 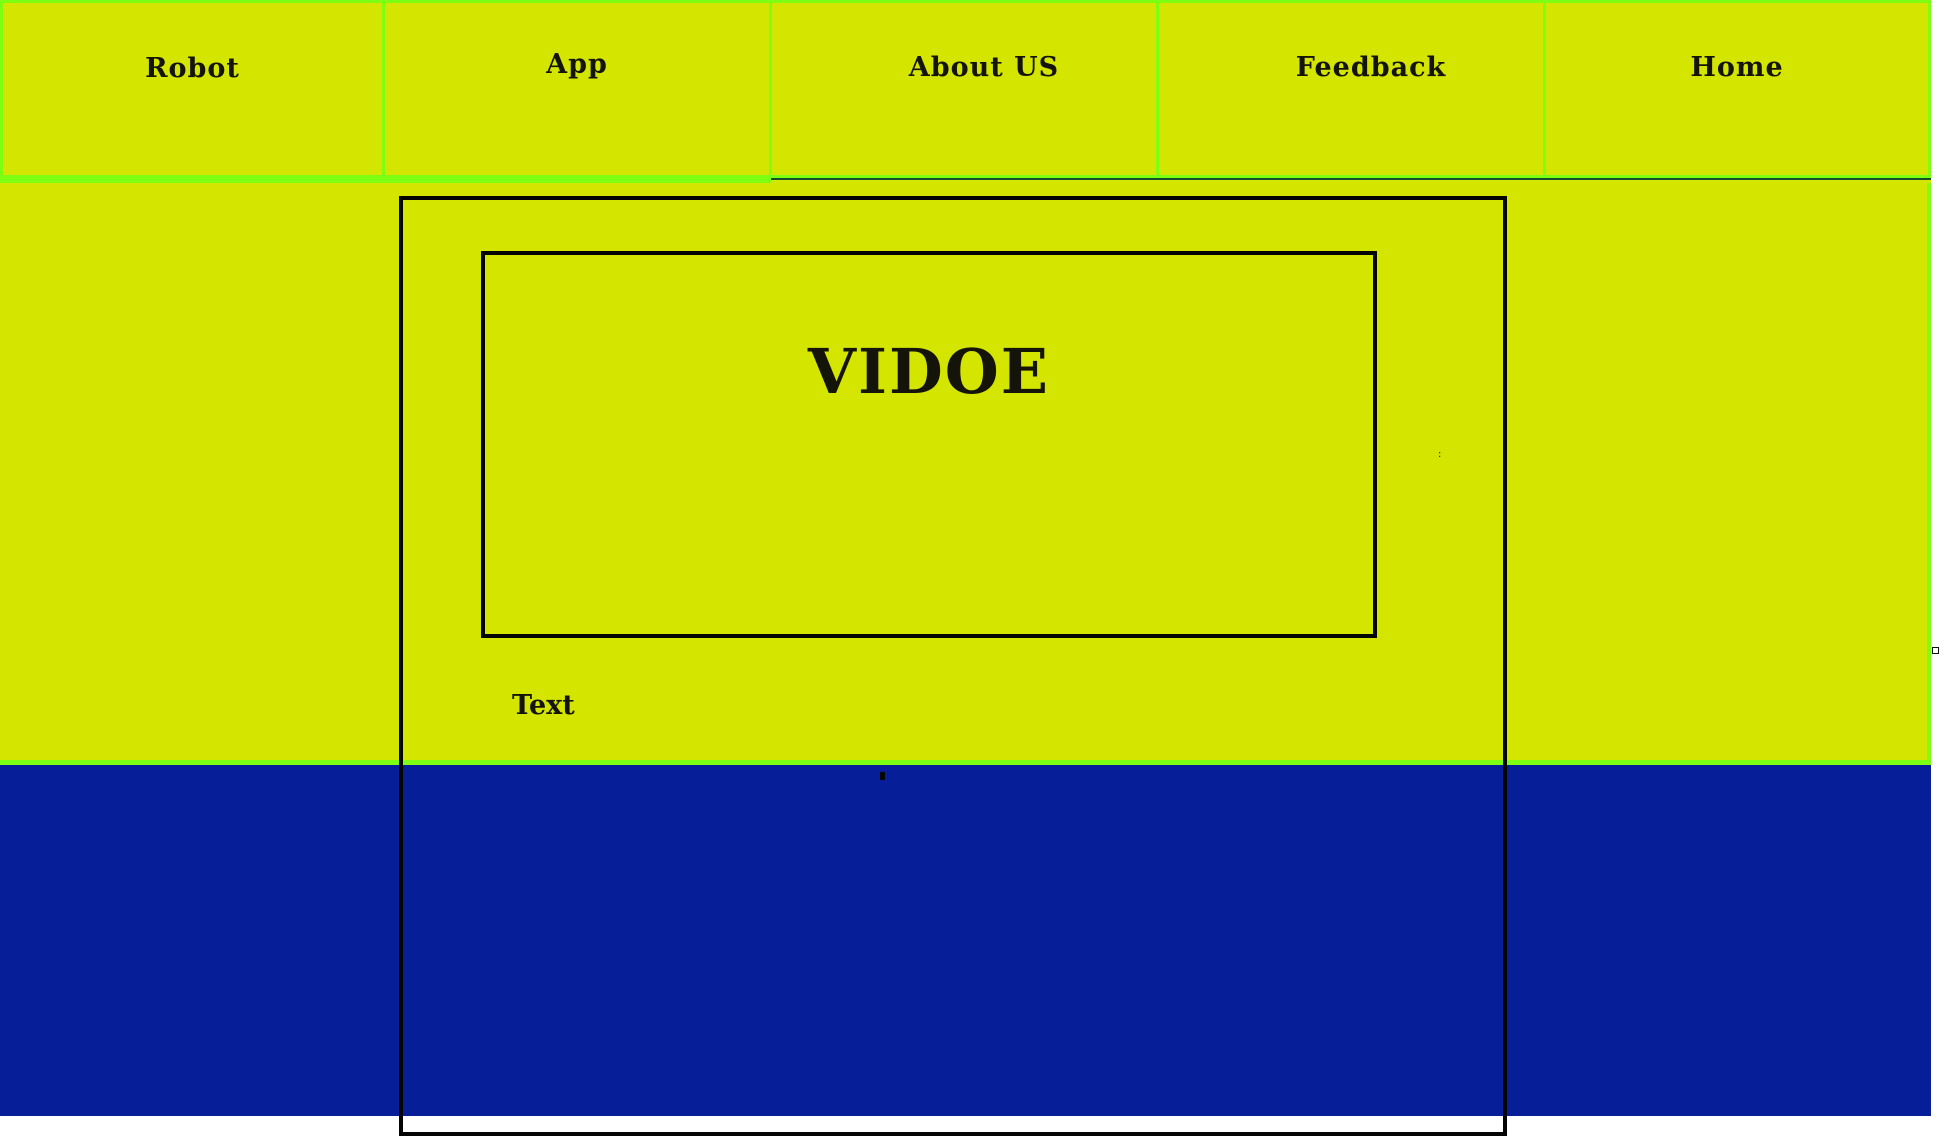 I want to click on nav-item-app: App, so click(x=577, y=89).